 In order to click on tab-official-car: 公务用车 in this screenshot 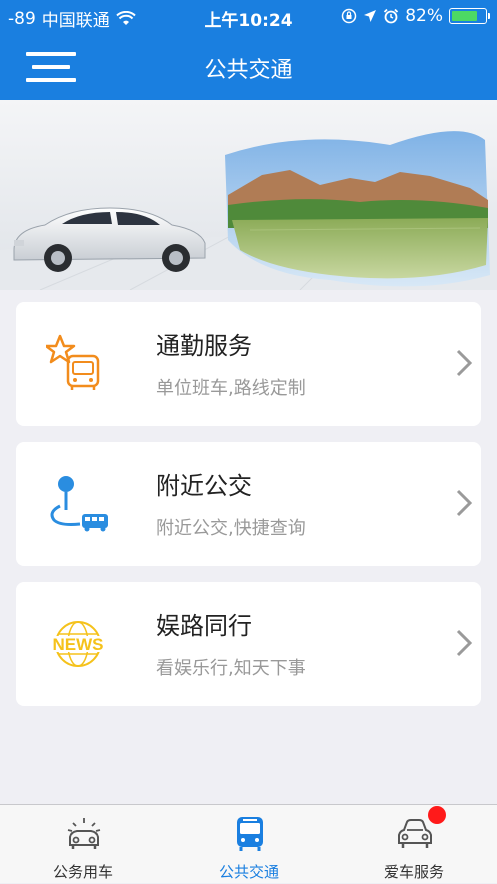, I will do `click(83, 844)`.